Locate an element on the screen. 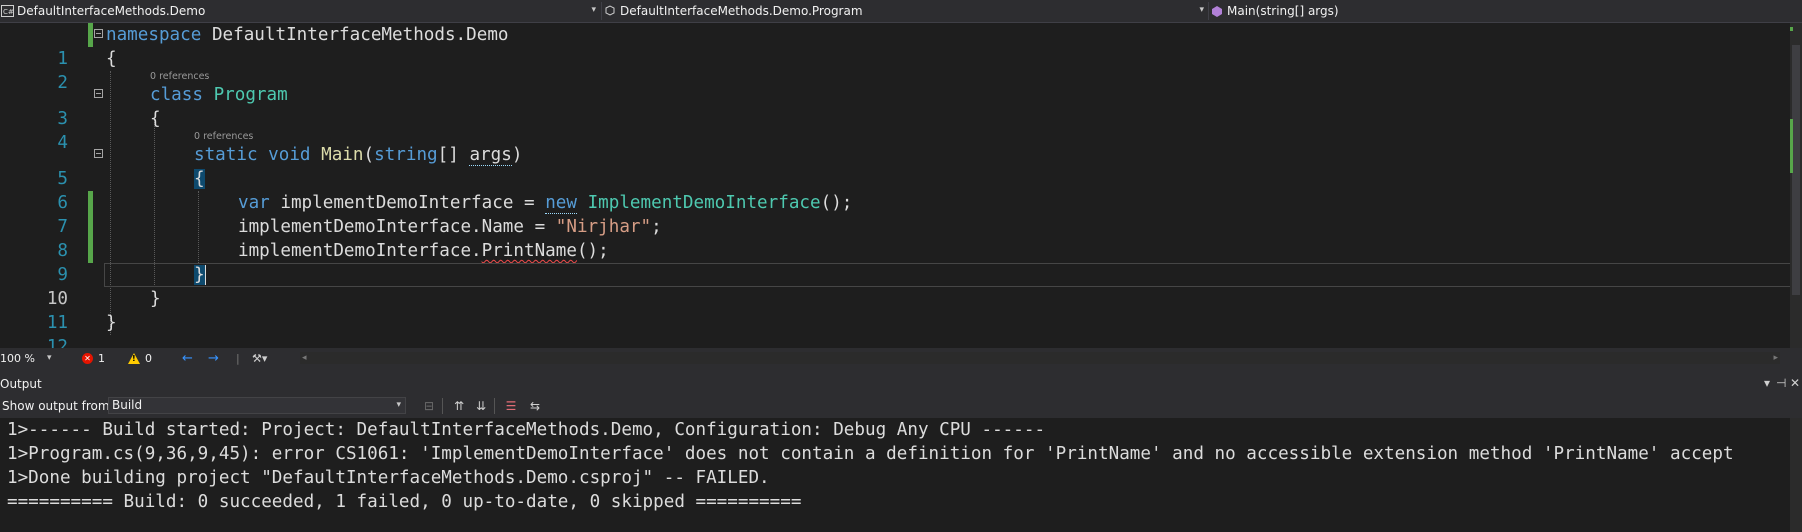 The image size is (1802, 532). error-squiggle: PrintName is located at coordinates (529, 251).